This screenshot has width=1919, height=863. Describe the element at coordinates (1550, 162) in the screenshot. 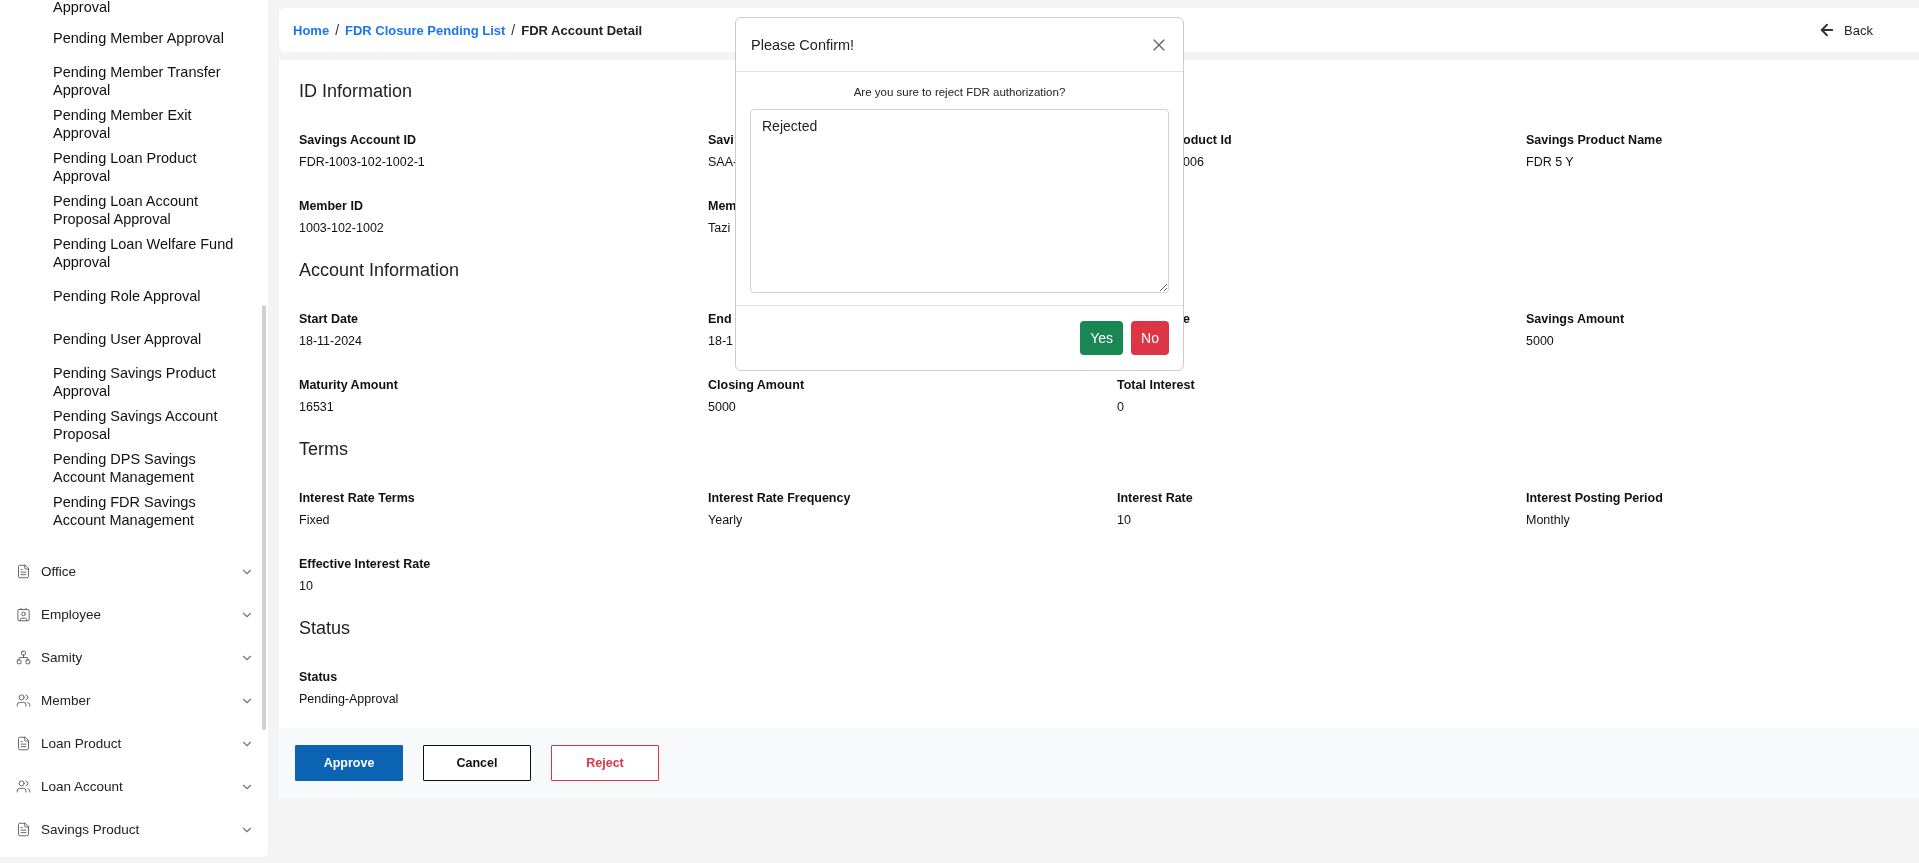

I see `field-value: FDR 5 Y` at that location.